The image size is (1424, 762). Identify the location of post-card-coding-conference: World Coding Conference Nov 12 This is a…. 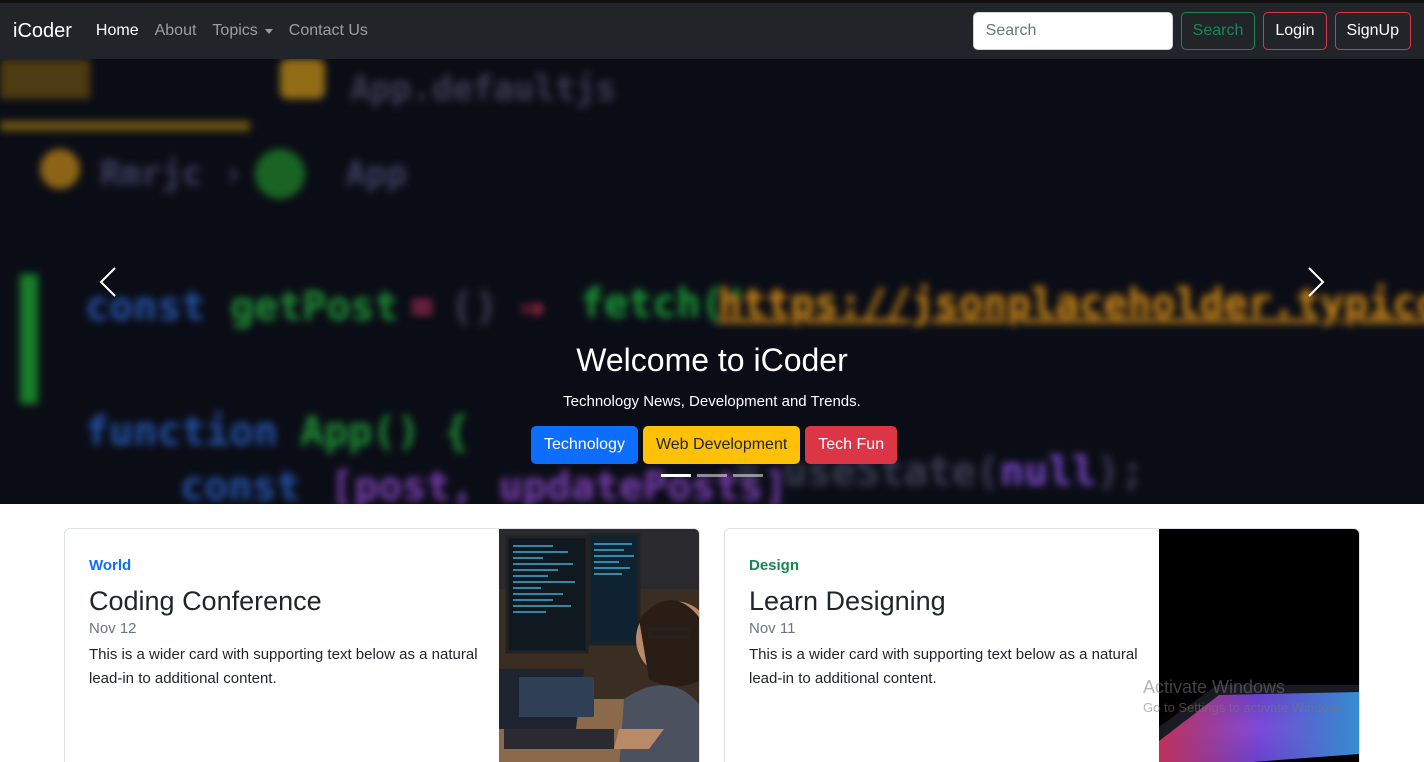
(382, 645).